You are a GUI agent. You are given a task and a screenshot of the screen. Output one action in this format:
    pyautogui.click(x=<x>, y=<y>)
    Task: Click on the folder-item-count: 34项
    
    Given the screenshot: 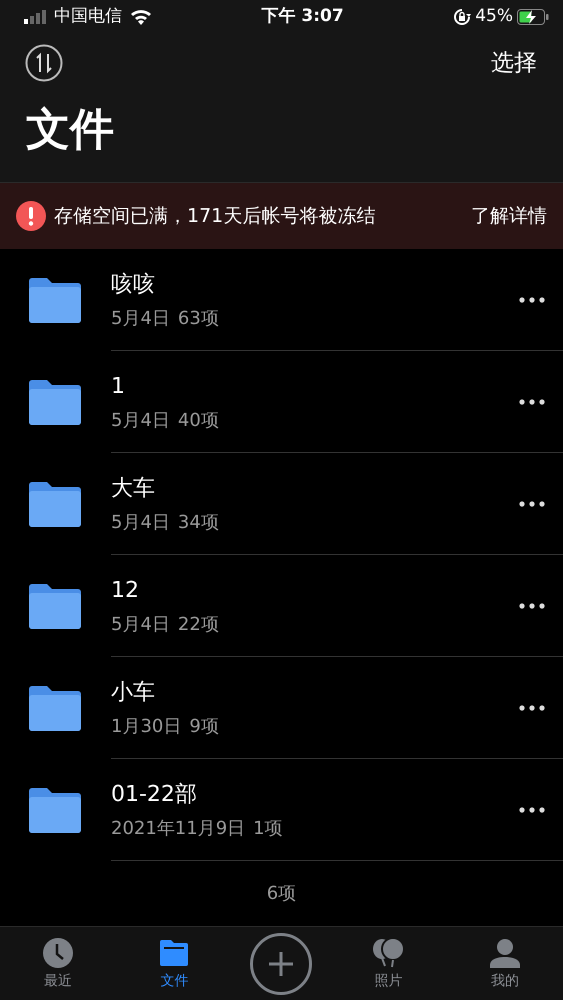 What is the action you would take?
    pyautogui.click(x=198, y=522)
    